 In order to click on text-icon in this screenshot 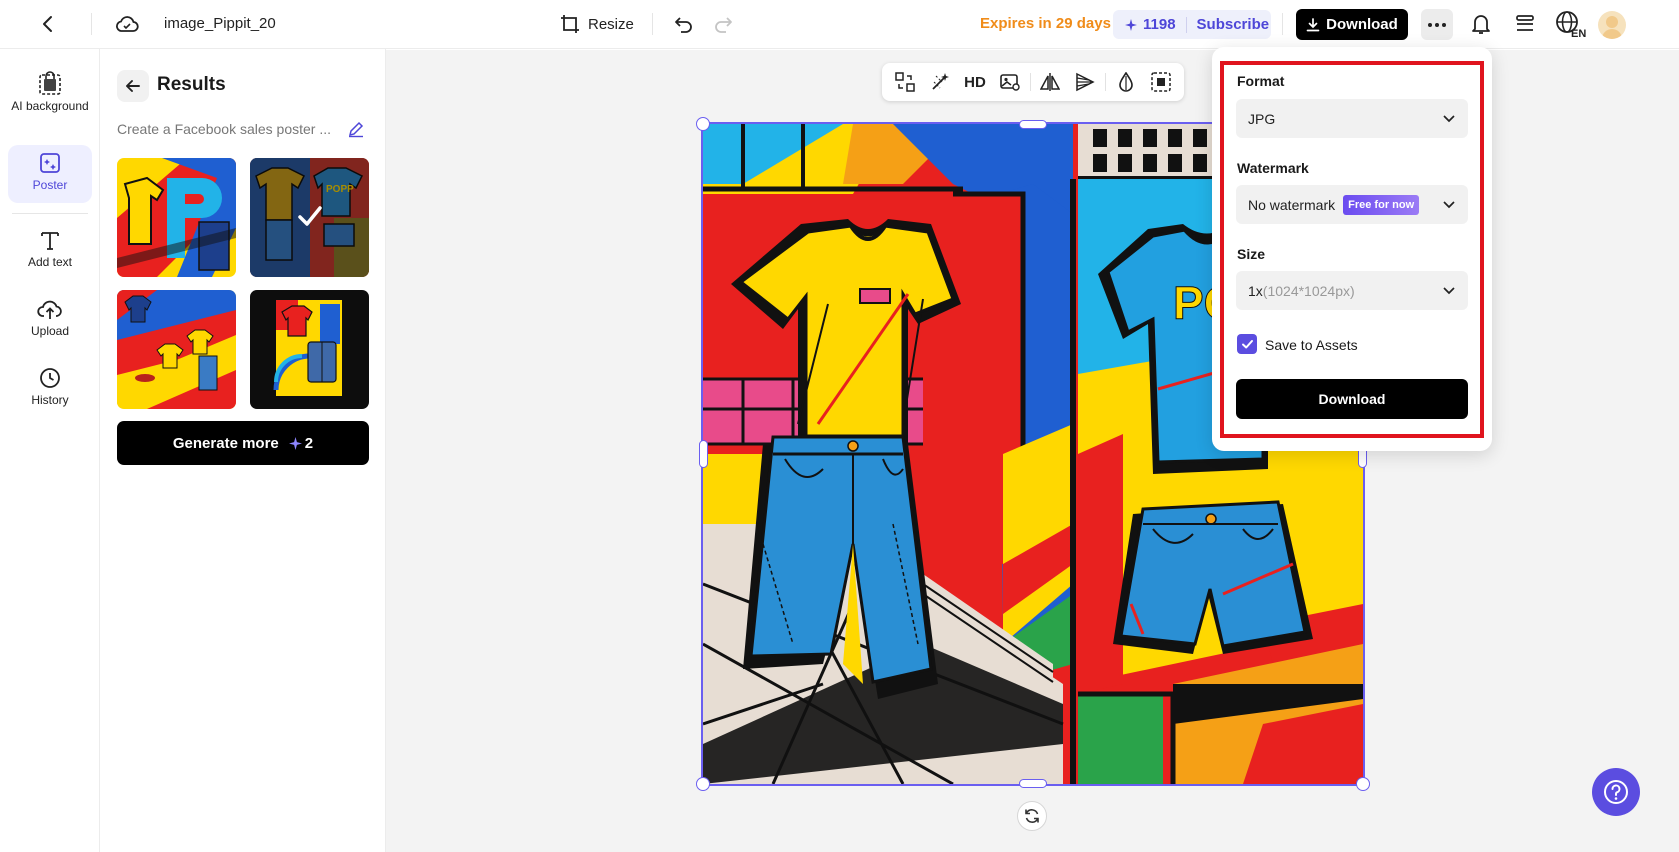, I will do `click(50, 241)`.